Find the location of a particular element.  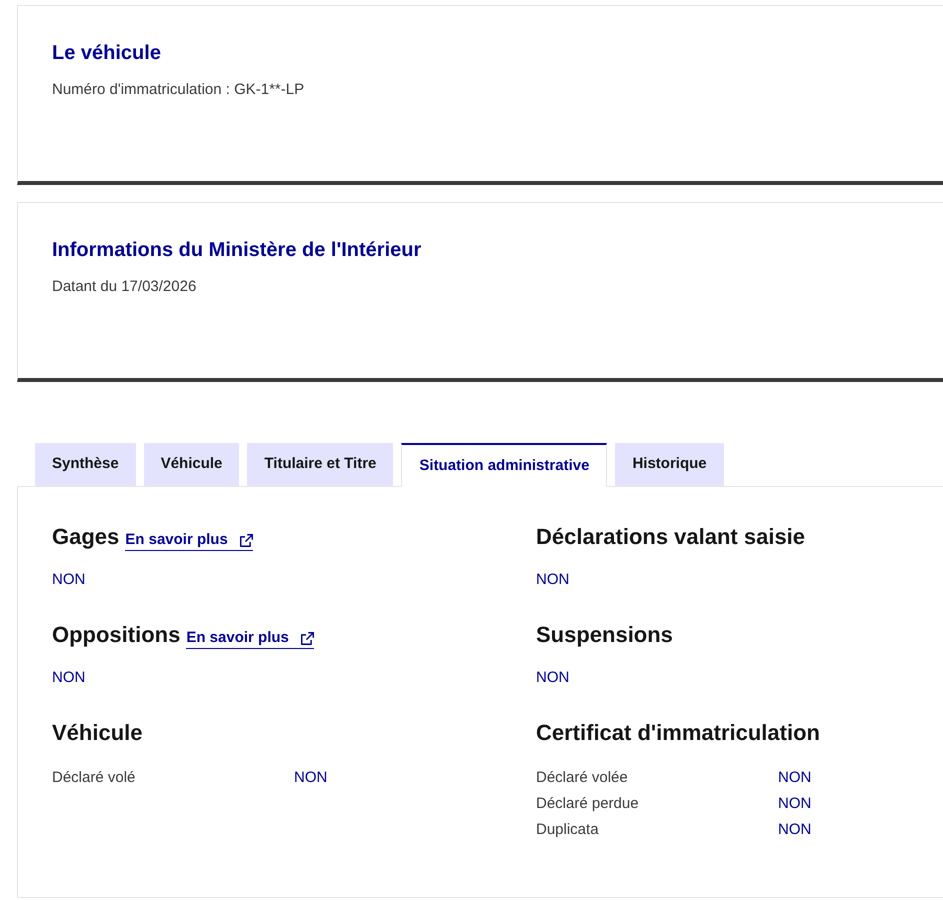

card-subtitle: Numéro d'immatriculation : GK-1**-LP is located at coordinates (178, 90).